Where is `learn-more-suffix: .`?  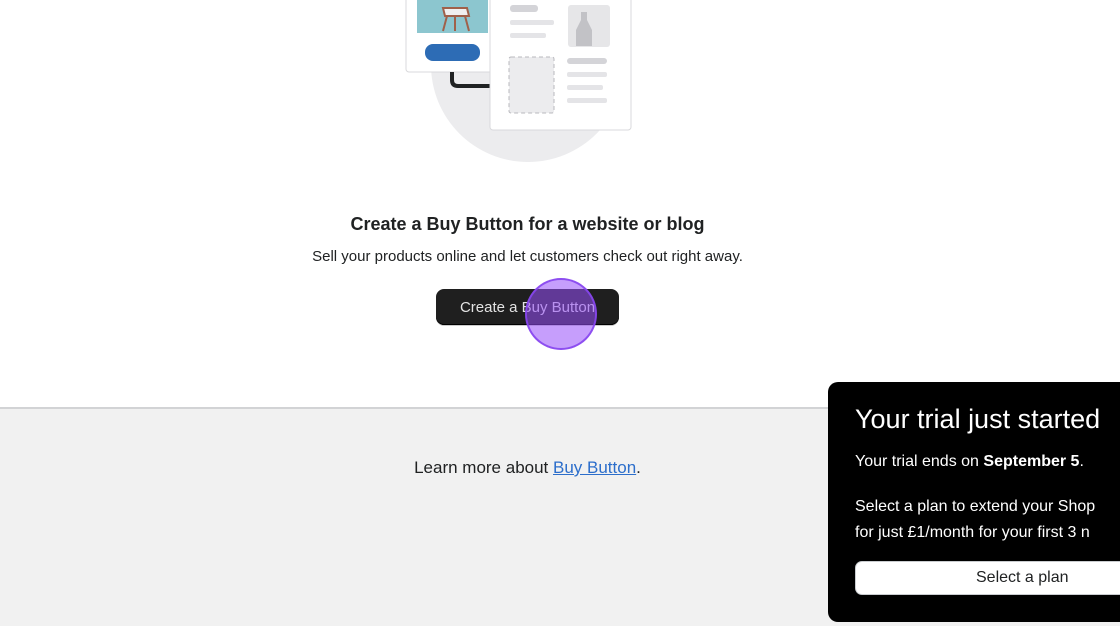
learn-more-suffix: . is located at coordinates (638, 467).